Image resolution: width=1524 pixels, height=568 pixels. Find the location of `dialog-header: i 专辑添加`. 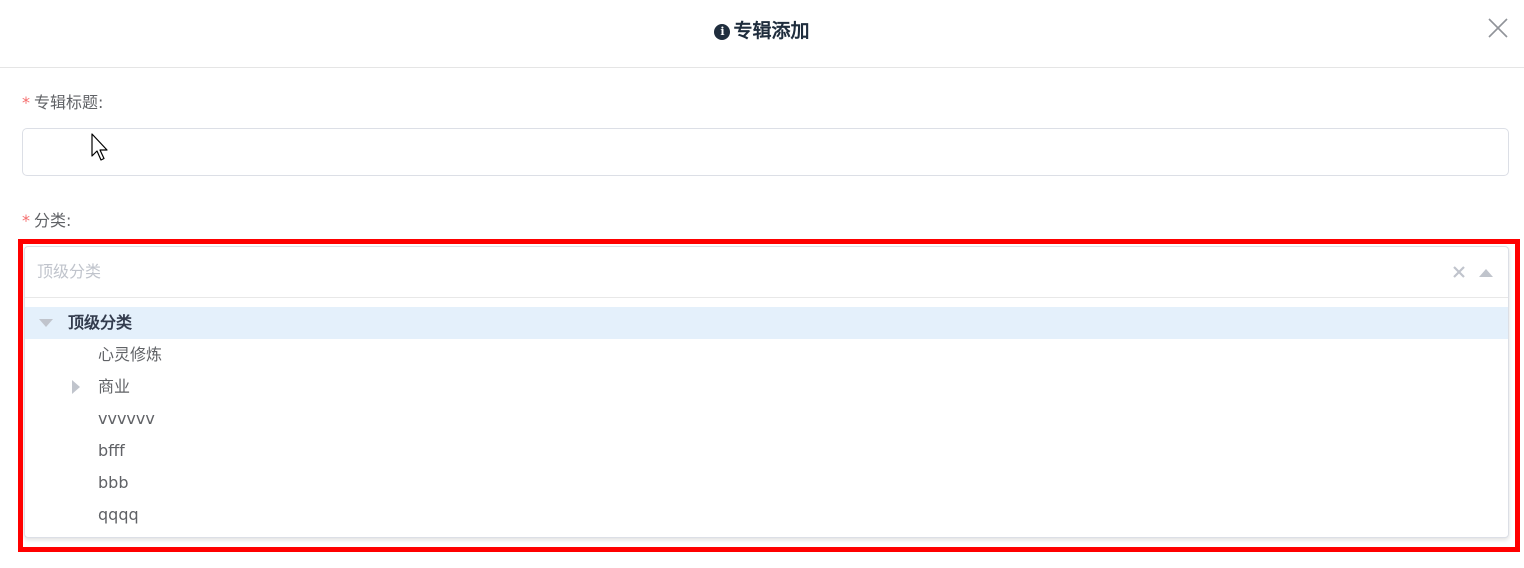

dialog-header: i 专辑添加 is located at coordinates (762, 34).